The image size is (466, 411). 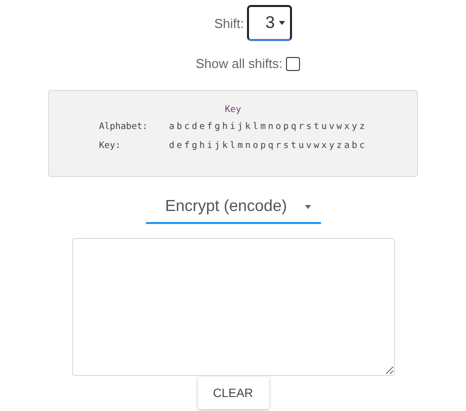 I want to click on shift-label: Shift:, so click(x=229, y=23).